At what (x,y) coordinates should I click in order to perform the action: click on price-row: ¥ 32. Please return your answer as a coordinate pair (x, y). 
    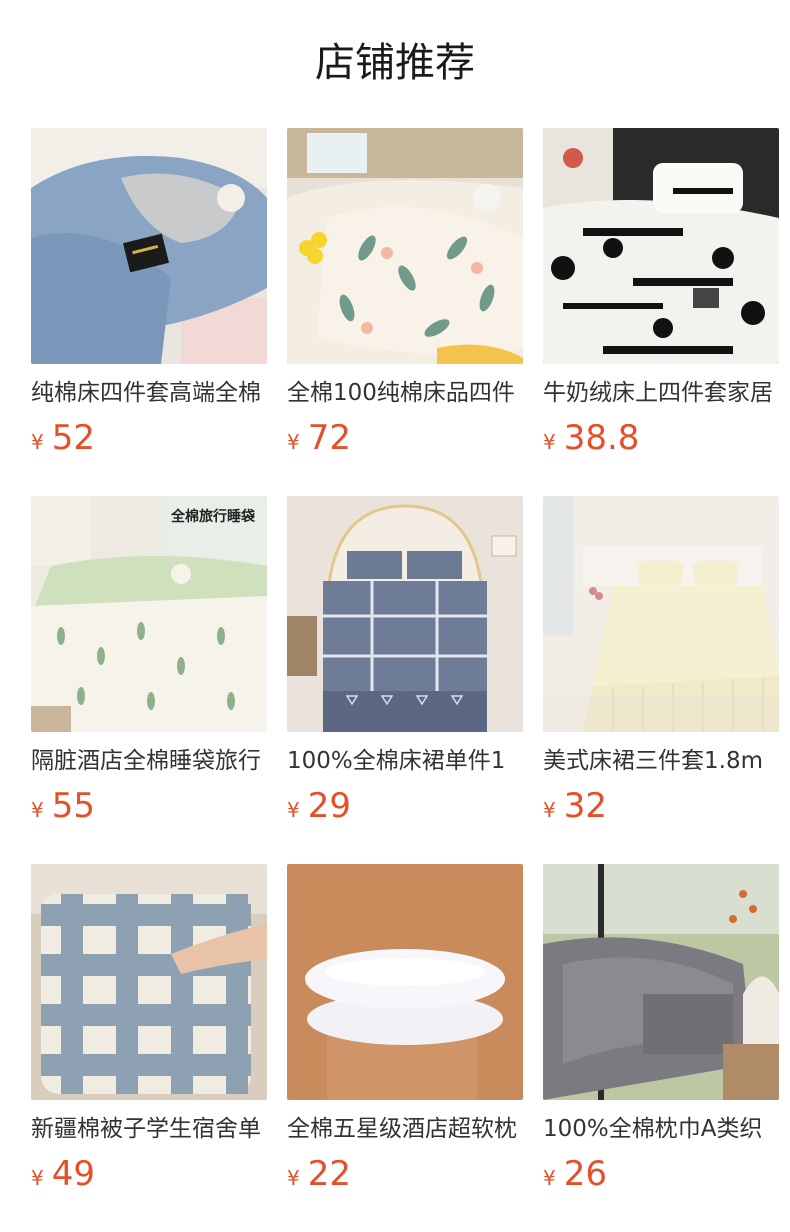
    Looking at the image, I should click on (575, 806).